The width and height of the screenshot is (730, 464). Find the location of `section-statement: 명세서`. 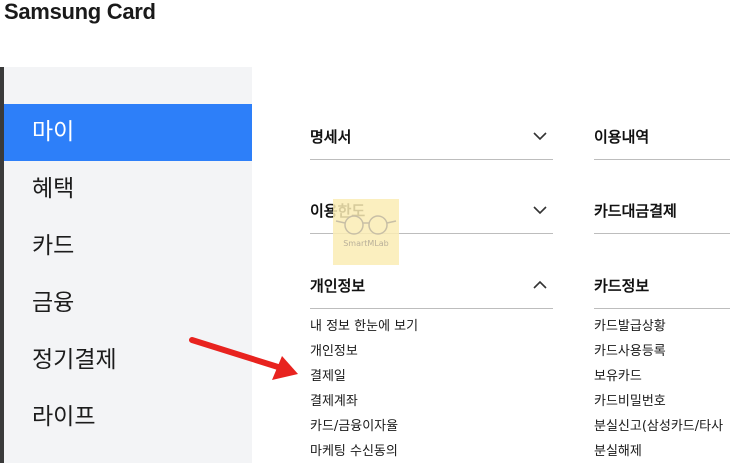

section-statement: 명세서 is located at coordinates (431, 137).